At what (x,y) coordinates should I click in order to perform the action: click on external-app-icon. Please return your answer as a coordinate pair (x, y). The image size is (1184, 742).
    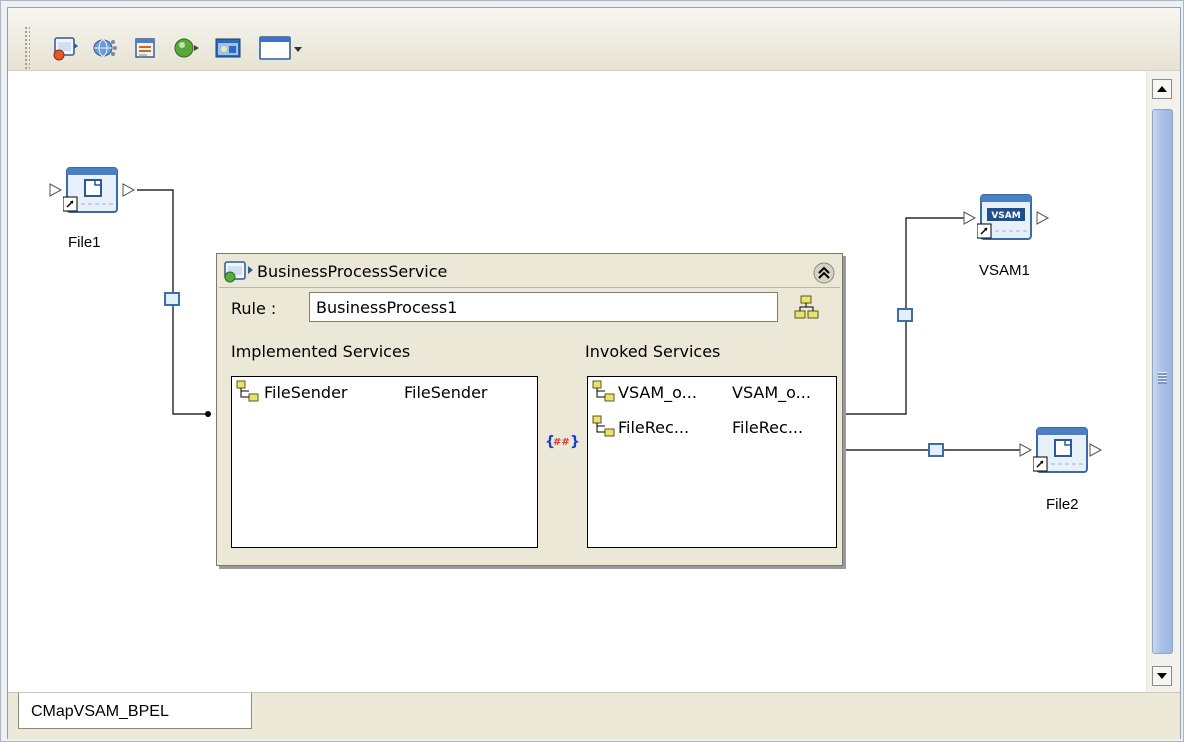
    Looking at the image, I should click on (228, 48).